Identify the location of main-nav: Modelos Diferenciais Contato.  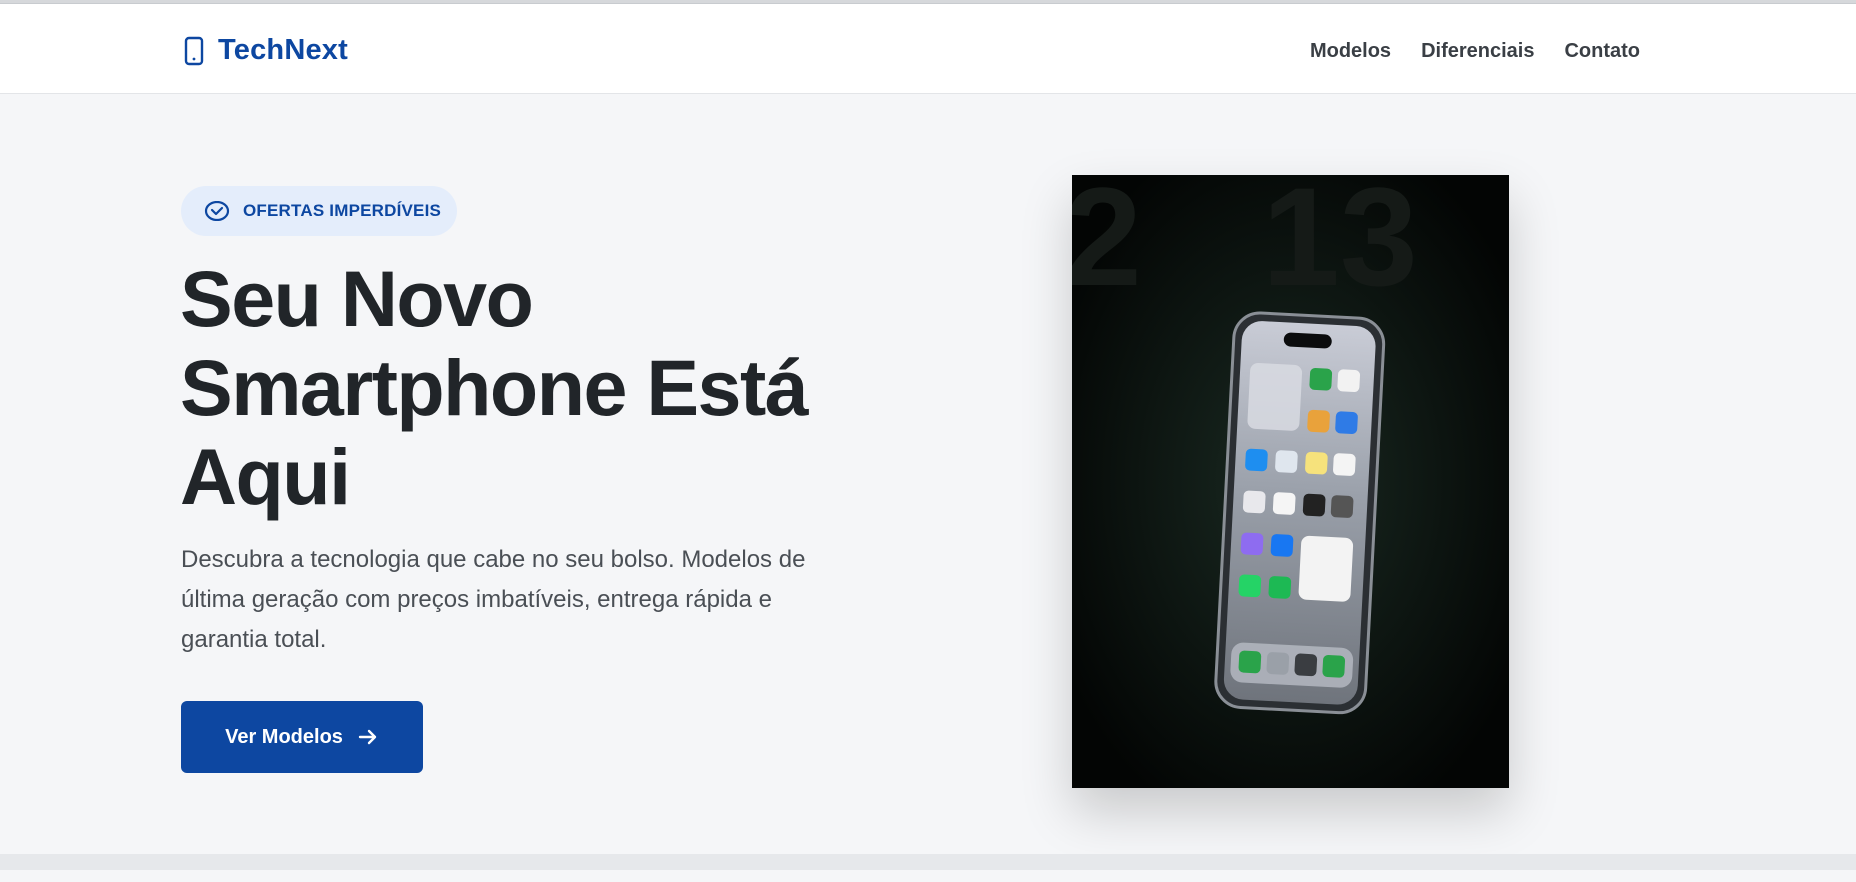
(1475, 51).